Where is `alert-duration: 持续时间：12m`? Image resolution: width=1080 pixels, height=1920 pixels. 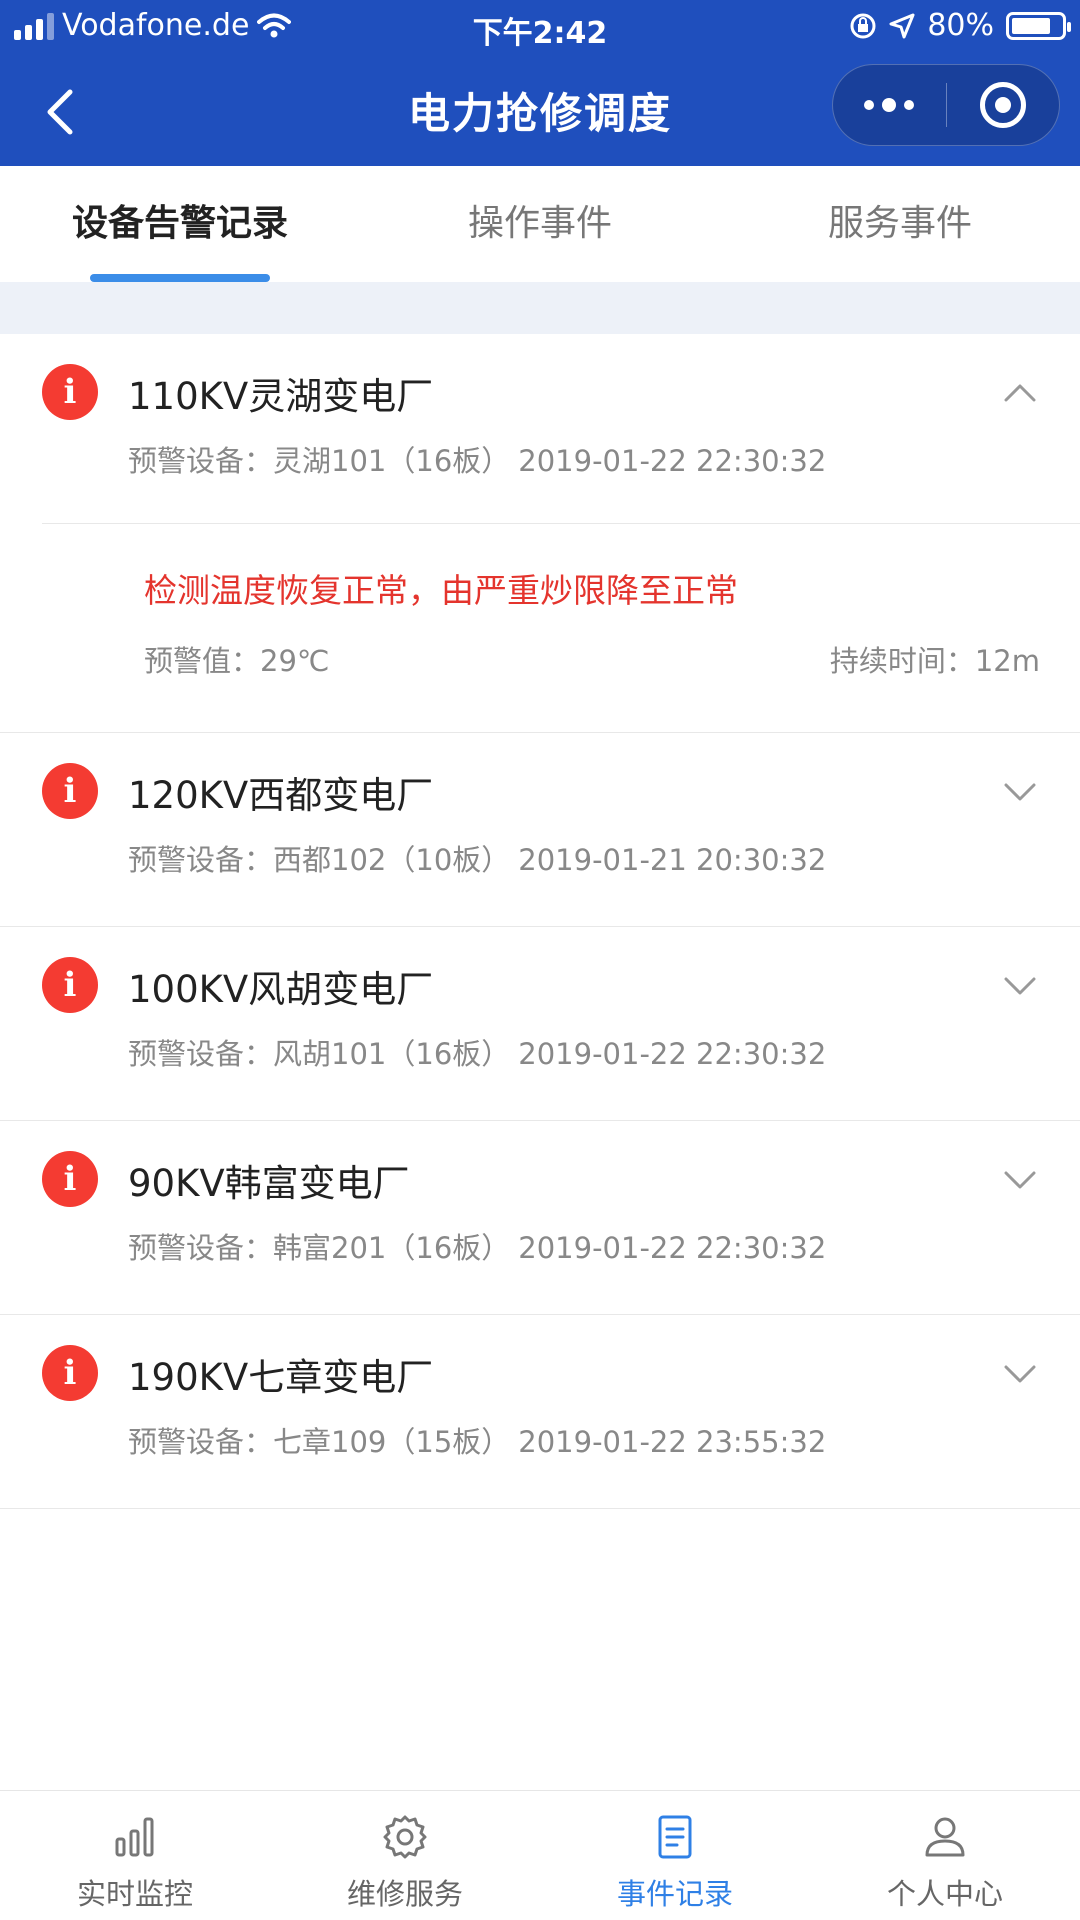
alert-duration: 持续时间：12m is located at coordinates (935, 659).